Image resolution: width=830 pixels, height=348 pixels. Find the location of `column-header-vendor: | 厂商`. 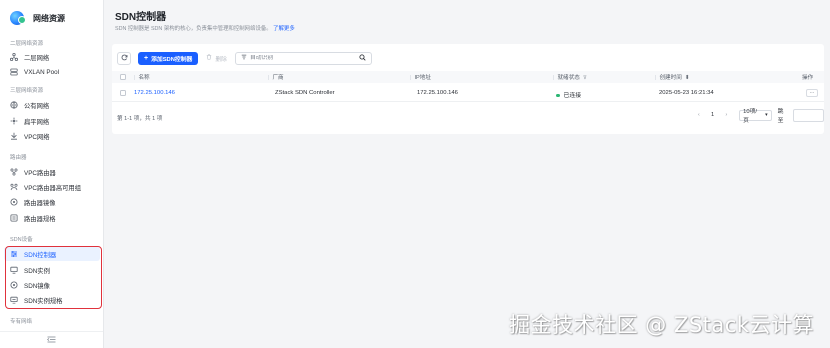

column-header-vendor: | 厂商 is located at coordinates (276, 78).